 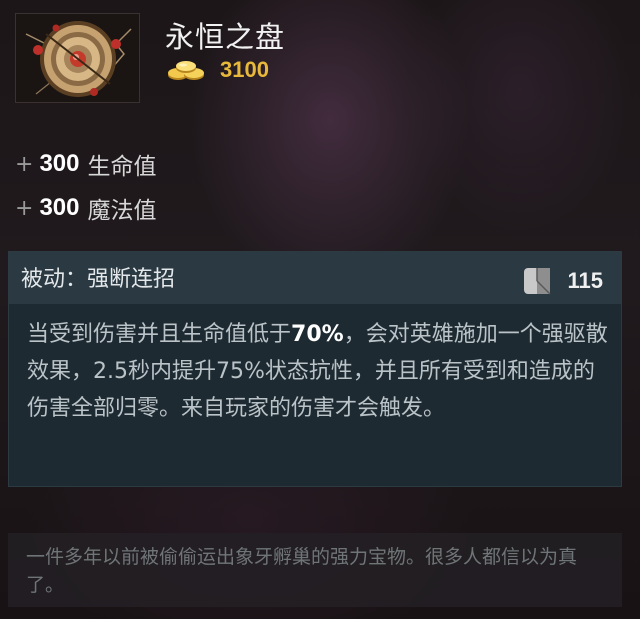 What do you see at coordinates (122, 167) in the screenshot?
I see `stat-label: 生命值` at bounding box center [122, 167].